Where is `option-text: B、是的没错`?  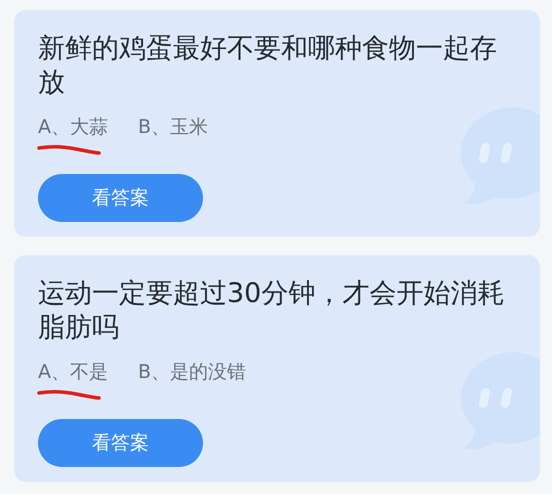
option-text: B、是的没错 is located at coordinates (192, 372).